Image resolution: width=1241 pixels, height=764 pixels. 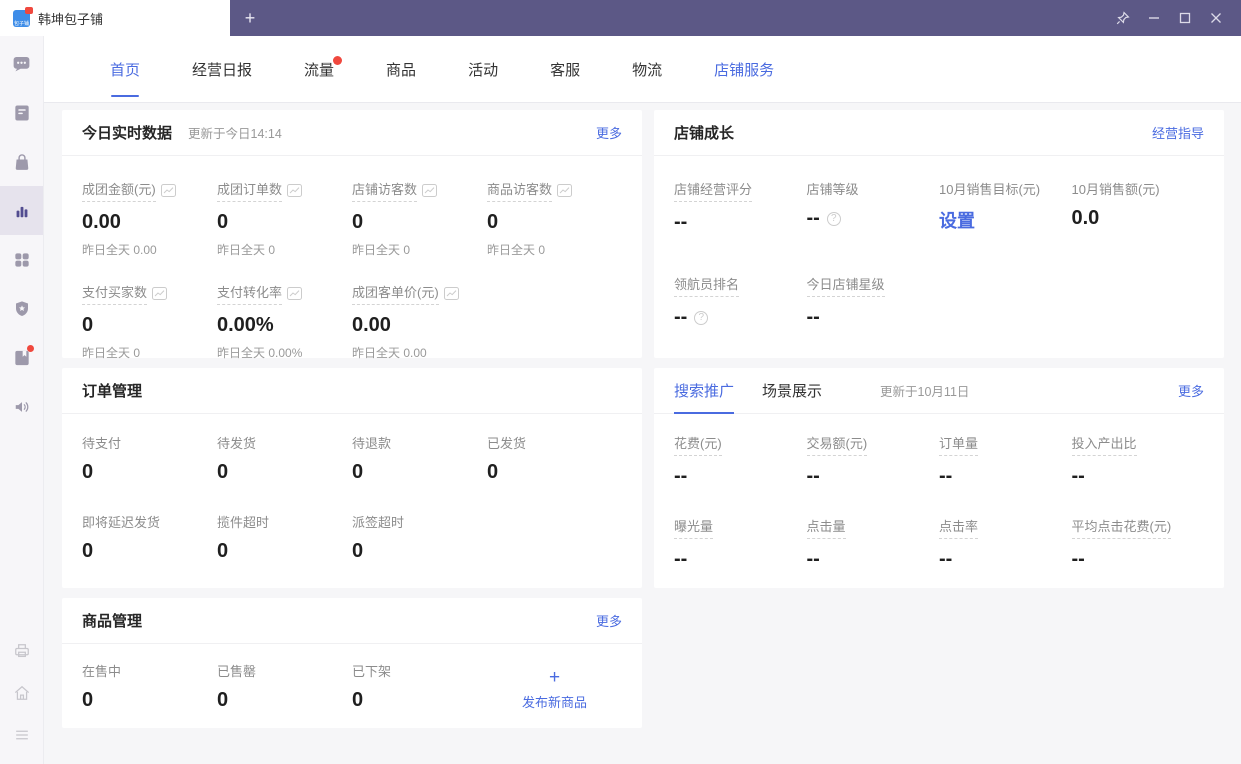 I want to click on set-sales-target-link: 设置, so click(x=1005, y=220).